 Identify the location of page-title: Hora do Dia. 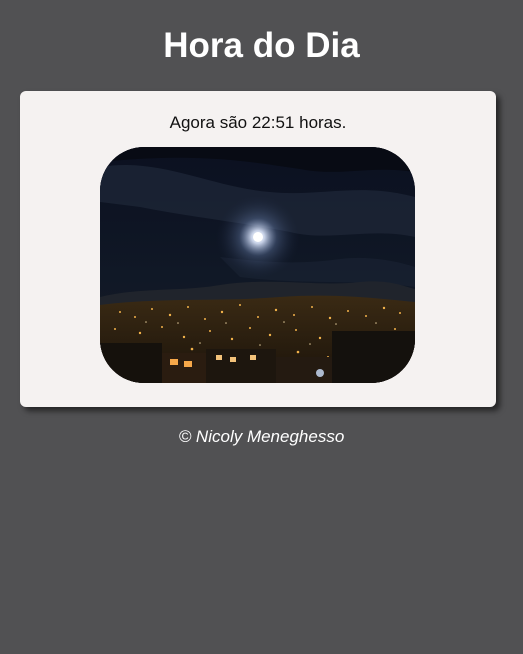
(261, 45).